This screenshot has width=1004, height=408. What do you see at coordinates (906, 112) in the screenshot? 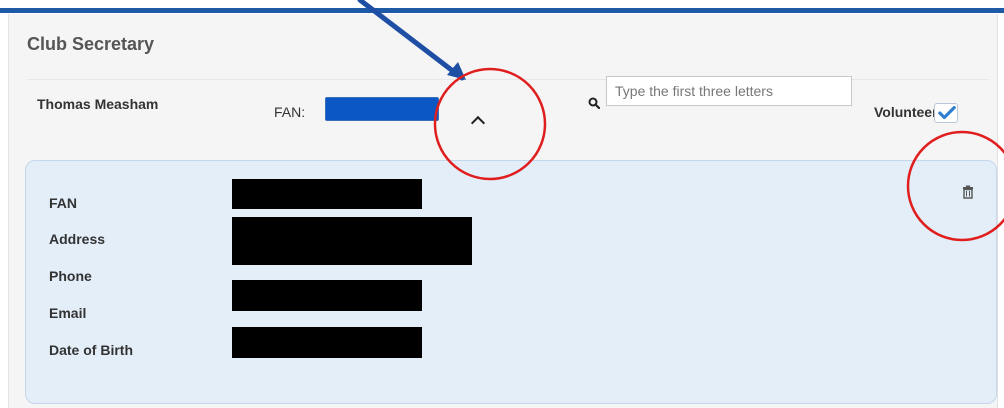
I see `volunteer-label: Volunteer` at bounding box center [906, 112].